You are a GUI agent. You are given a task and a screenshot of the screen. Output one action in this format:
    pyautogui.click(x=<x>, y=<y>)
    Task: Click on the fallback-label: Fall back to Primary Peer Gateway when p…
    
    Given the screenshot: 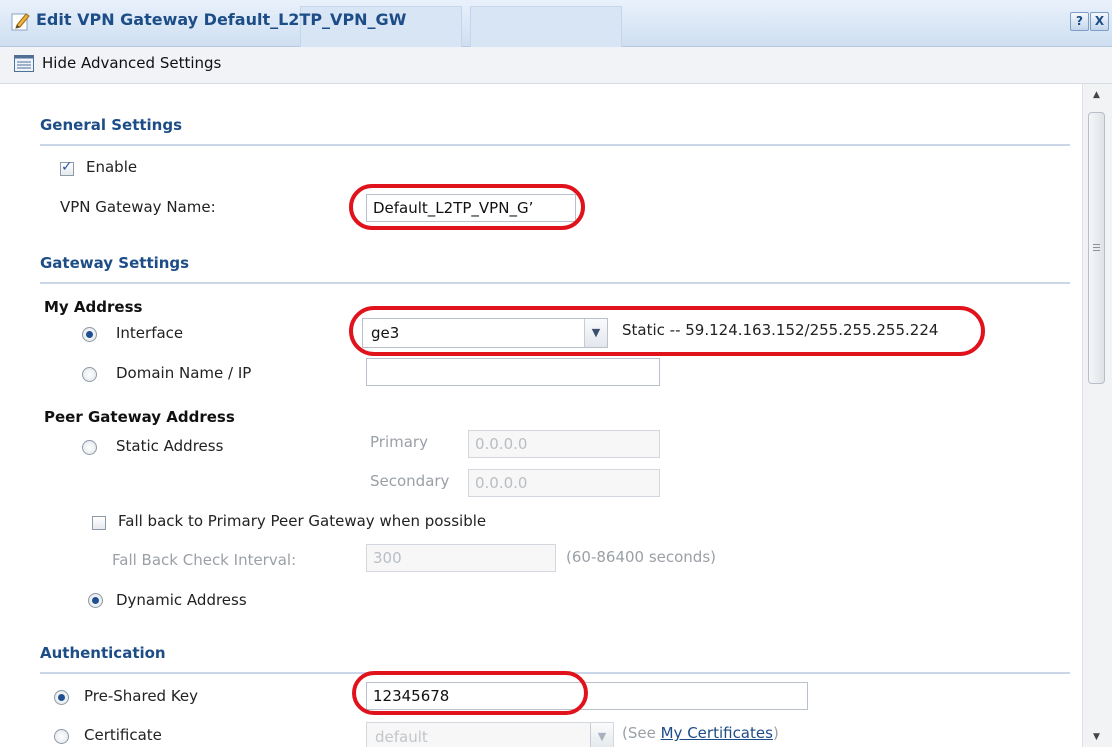 What is the action you would take?
    pyautogui.click(x=302, y=521)
    